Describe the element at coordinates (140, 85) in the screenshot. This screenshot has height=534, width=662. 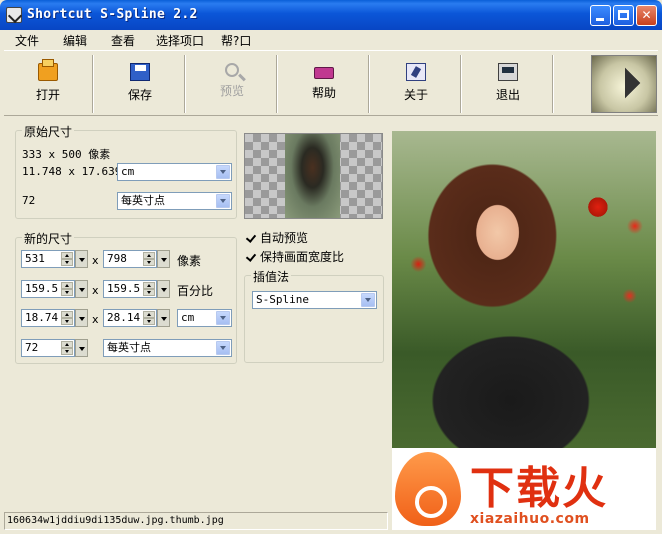
I see `save-button: 保存` at that location.